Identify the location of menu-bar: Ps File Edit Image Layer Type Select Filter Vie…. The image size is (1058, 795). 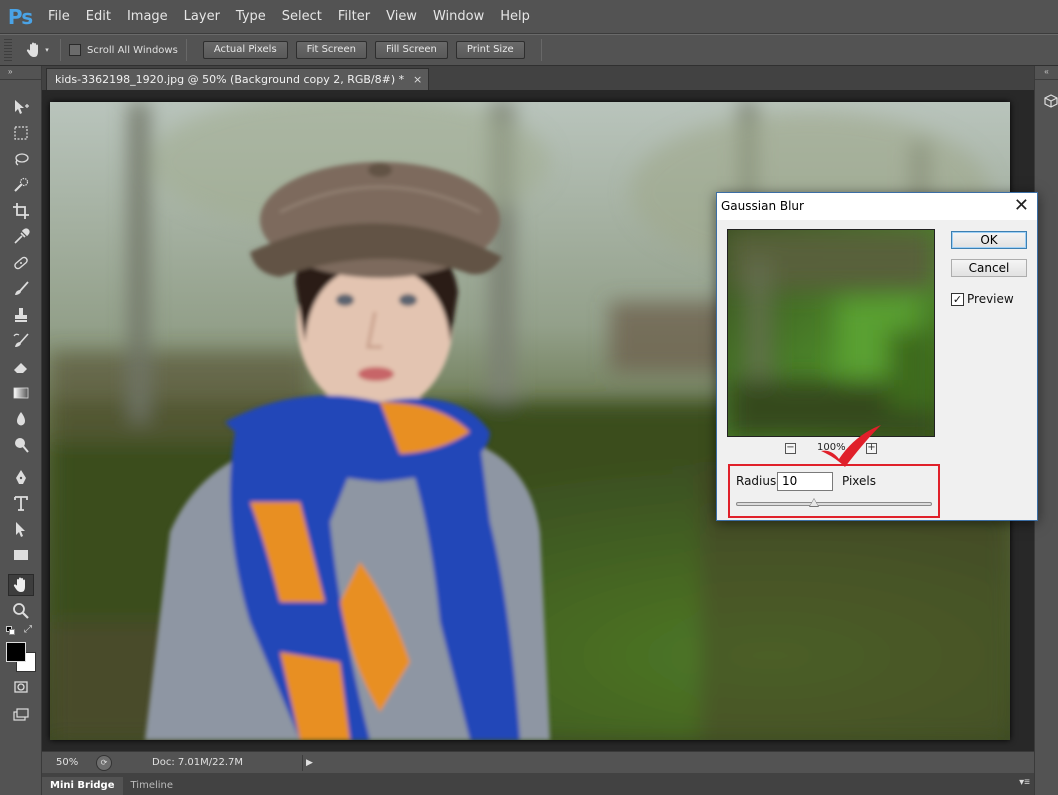
(529, 17).